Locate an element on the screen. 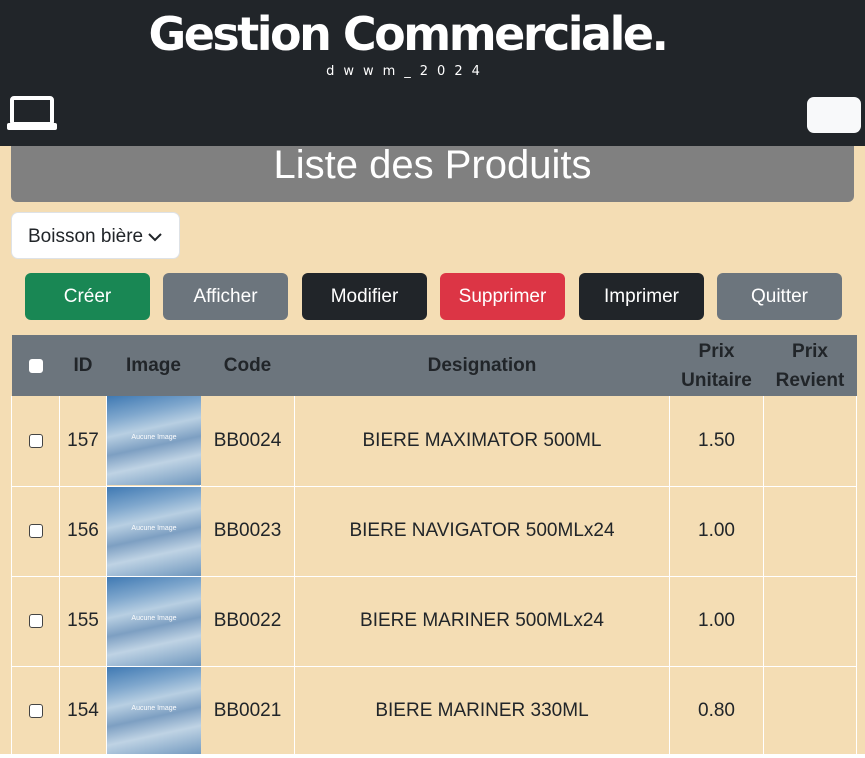 Image resolution: width=865 pixels, height=758 pixels. select-all-cell is located at coordinates (35, 365).